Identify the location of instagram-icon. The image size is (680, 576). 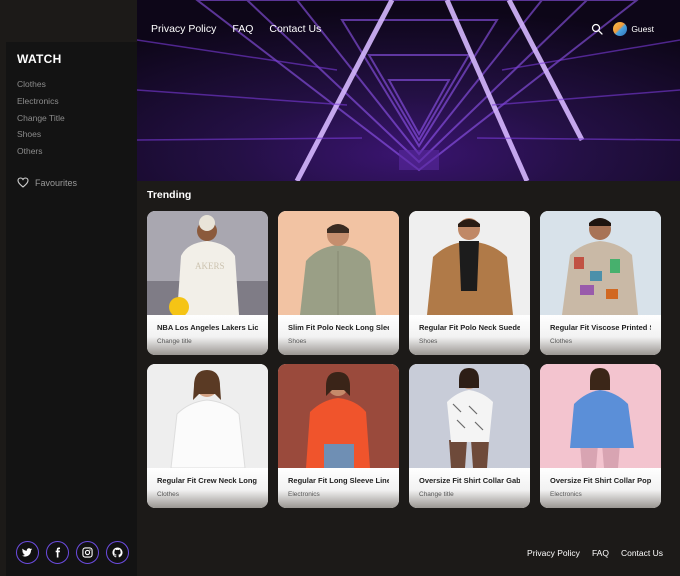
(87, 552).